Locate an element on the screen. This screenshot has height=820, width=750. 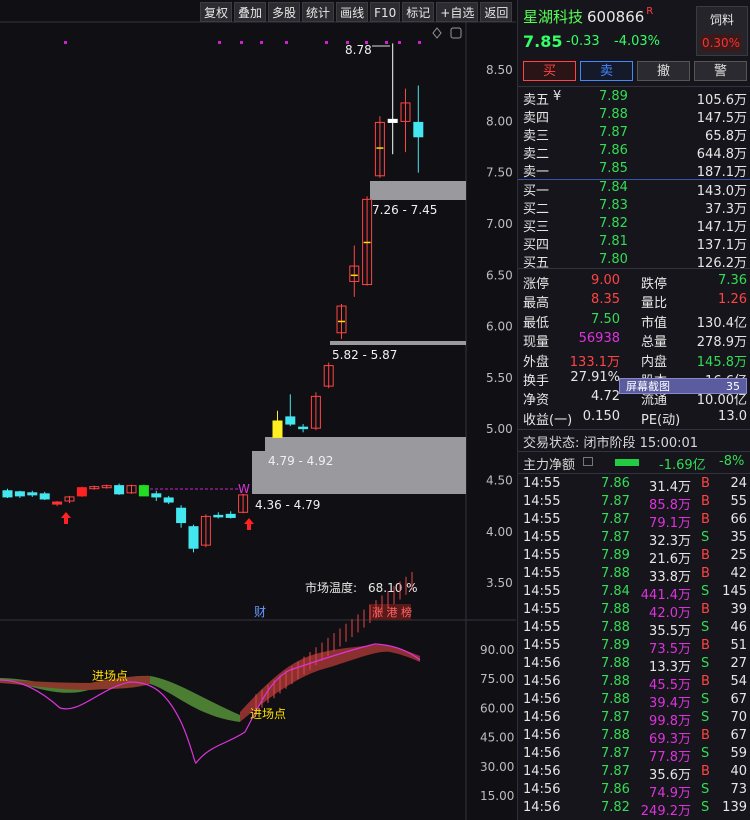
price-tick-label: 6.50 is located at coordinates (499, 275).